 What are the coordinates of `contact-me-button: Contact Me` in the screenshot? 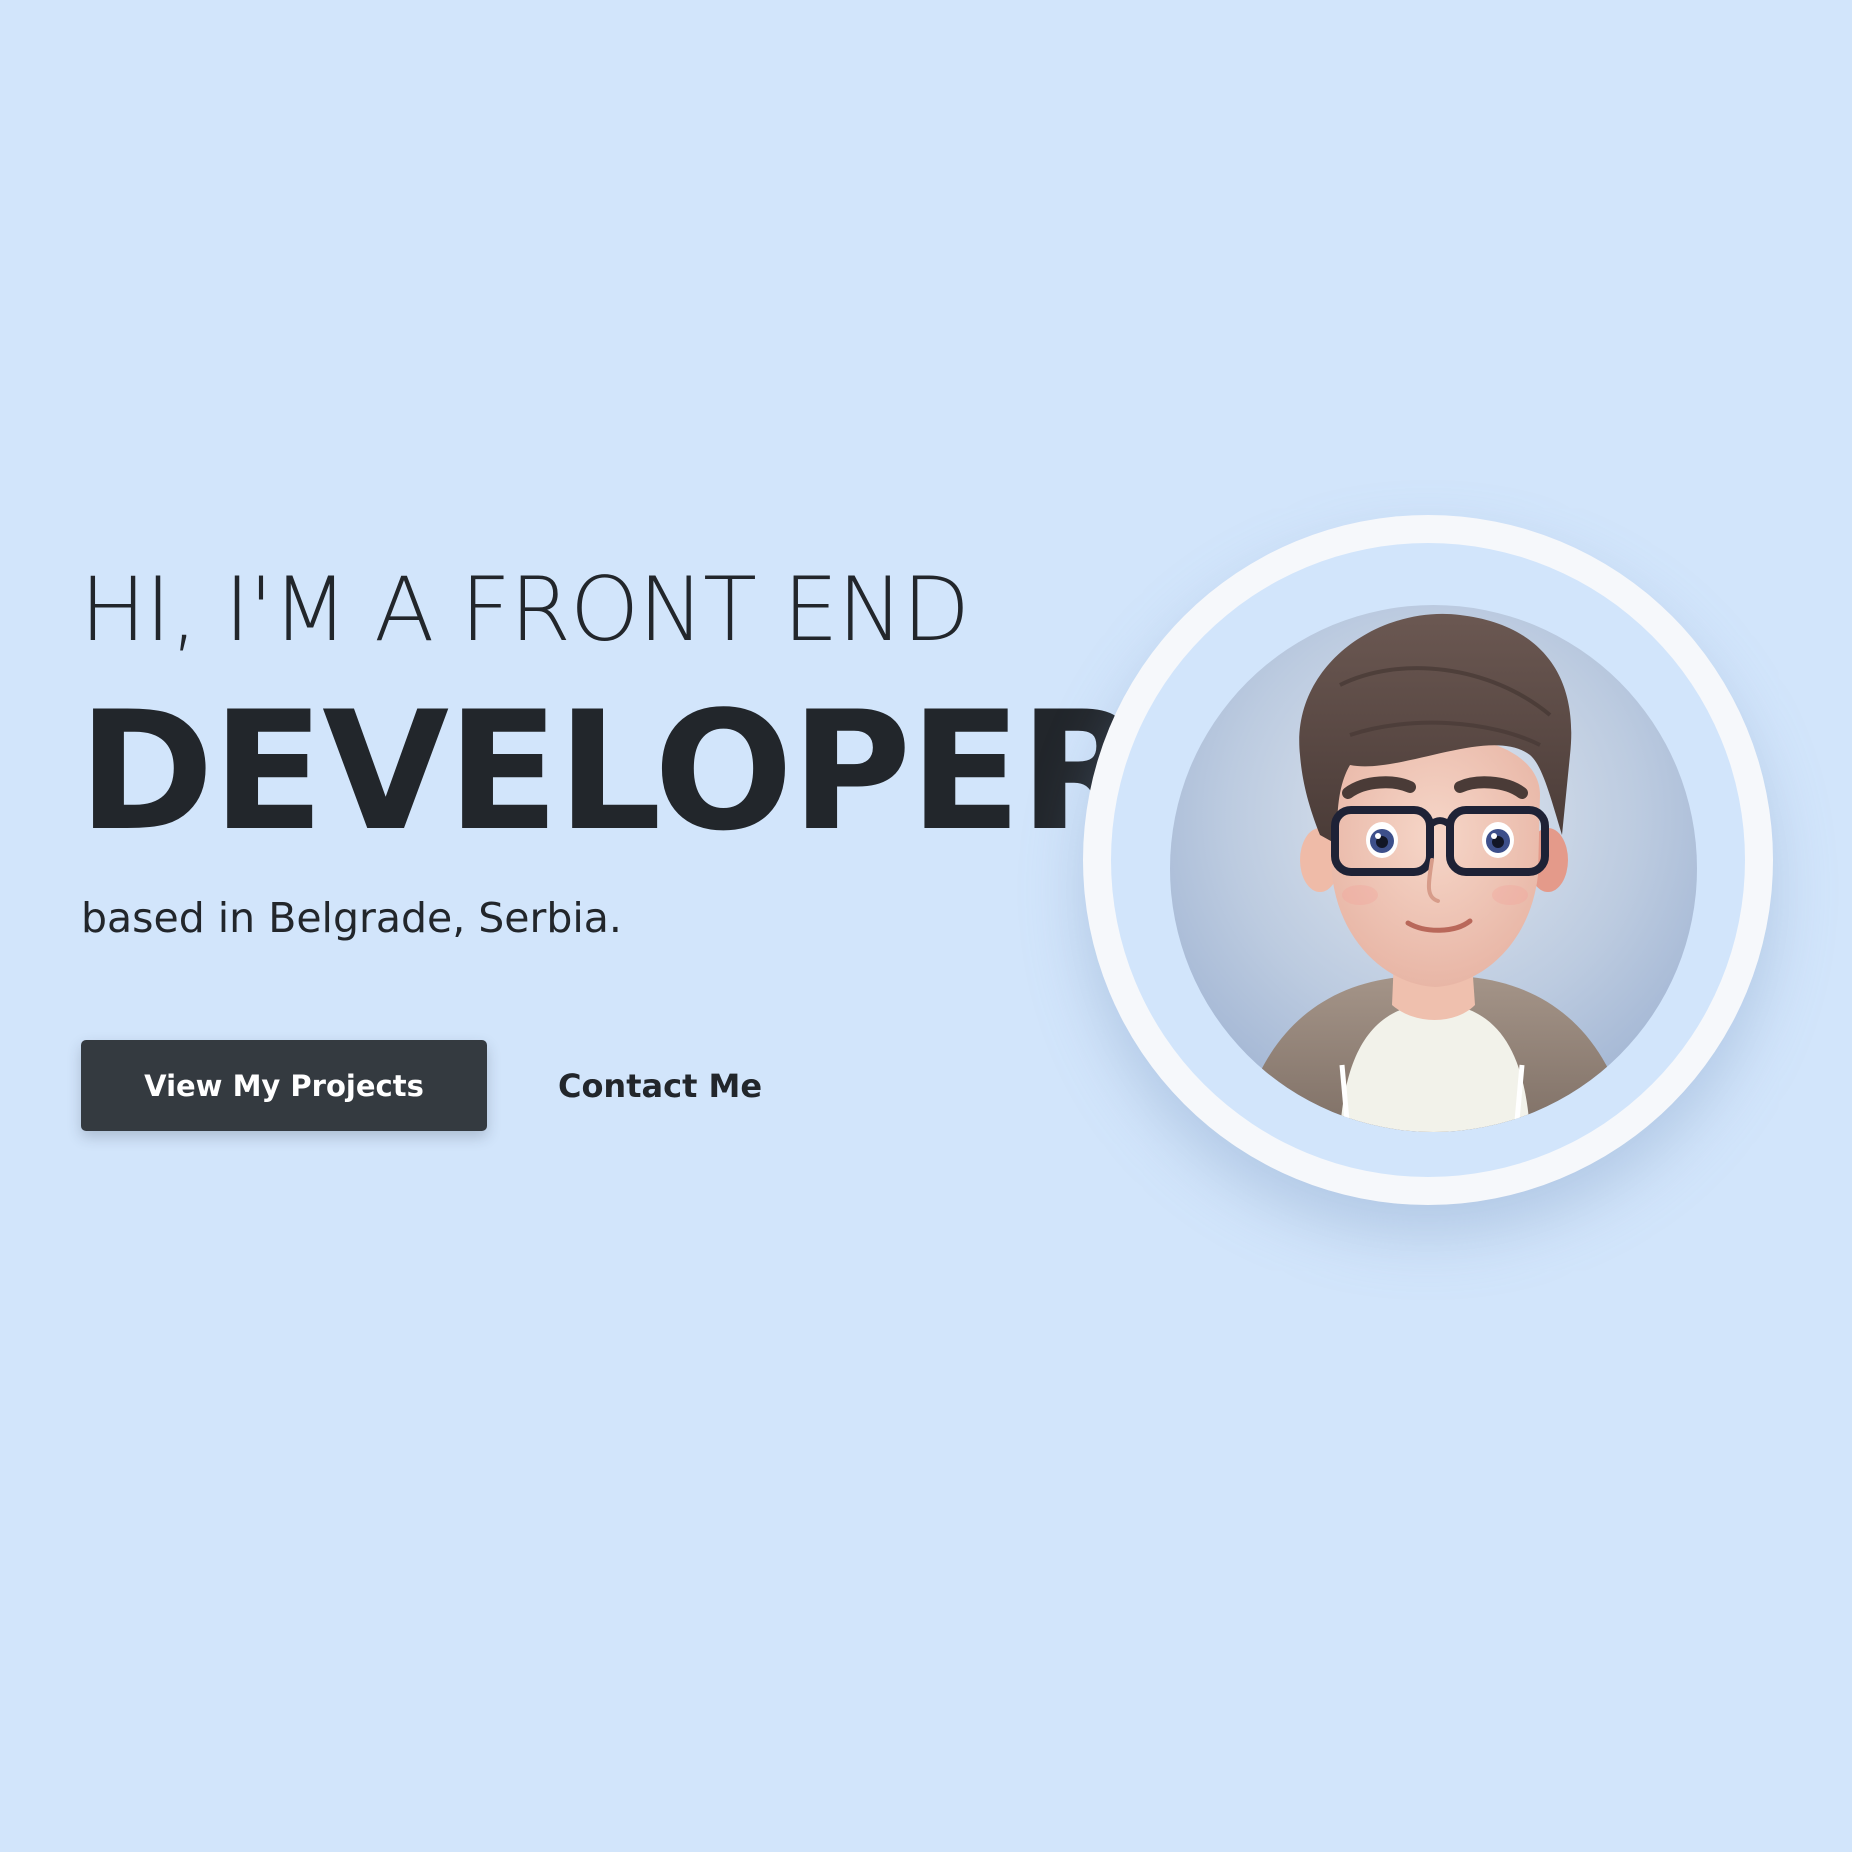 It's located at (660, 1085).